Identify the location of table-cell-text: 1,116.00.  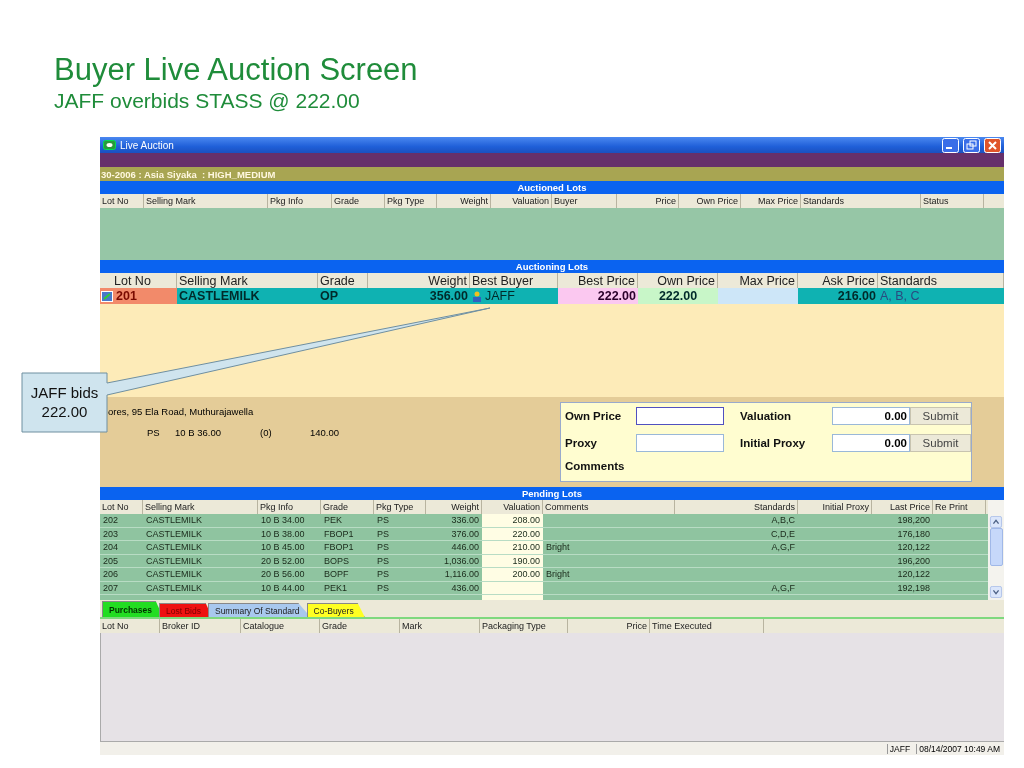
(461, 574).